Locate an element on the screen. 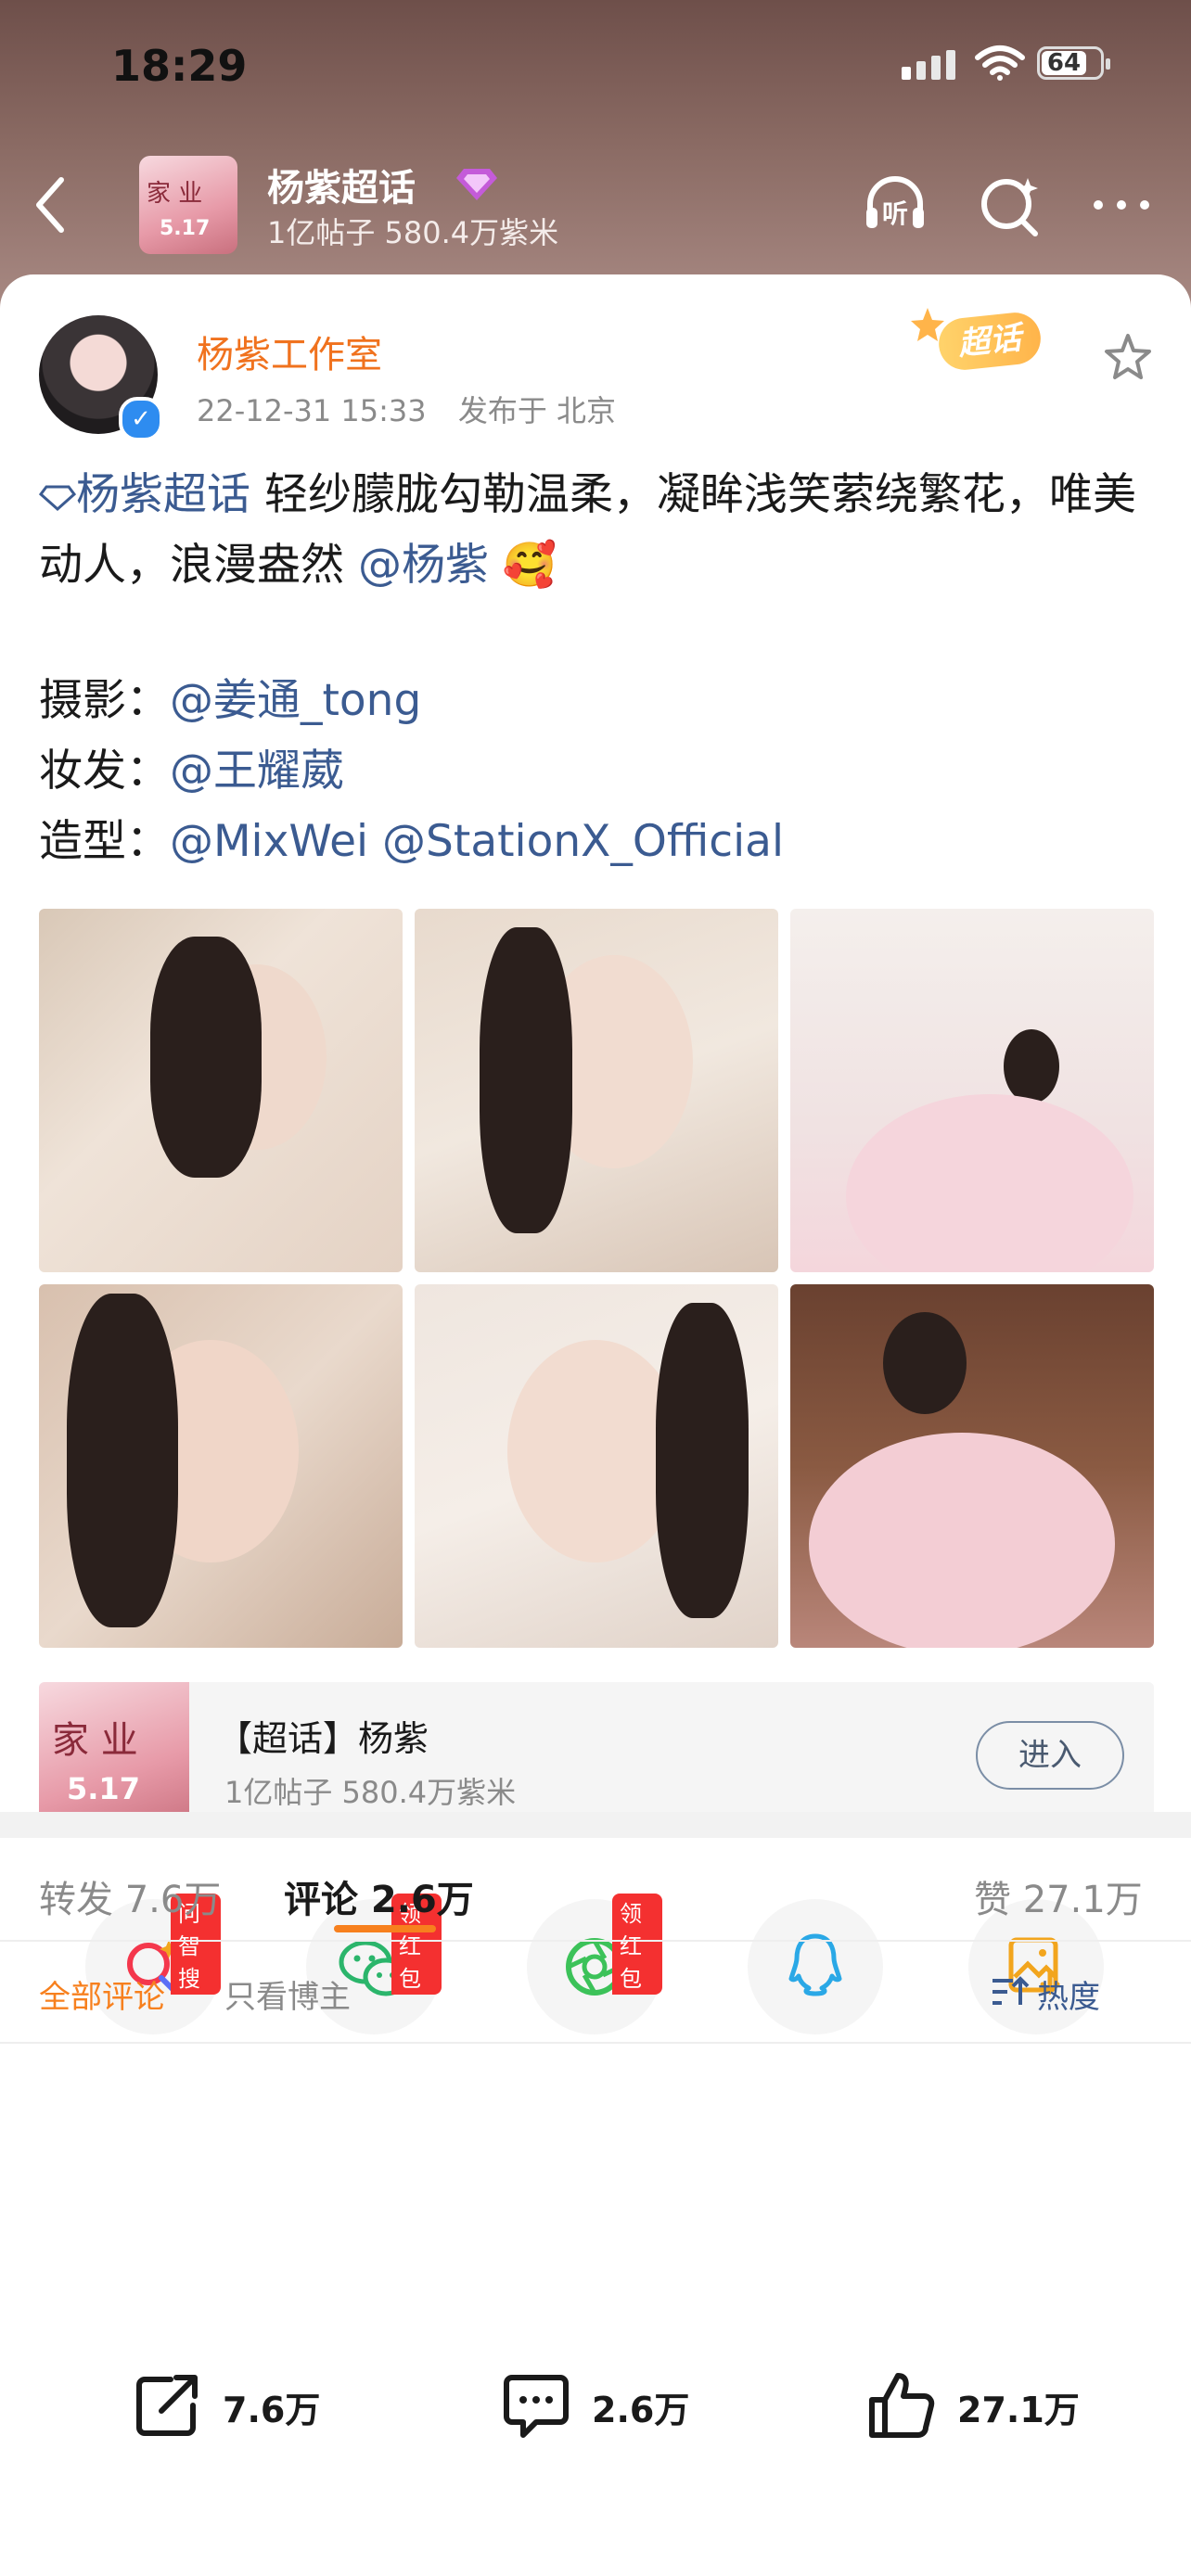 The width and height of the screenshot is (1191, 2576). comment-icon is located at coordinates (536, 2406).